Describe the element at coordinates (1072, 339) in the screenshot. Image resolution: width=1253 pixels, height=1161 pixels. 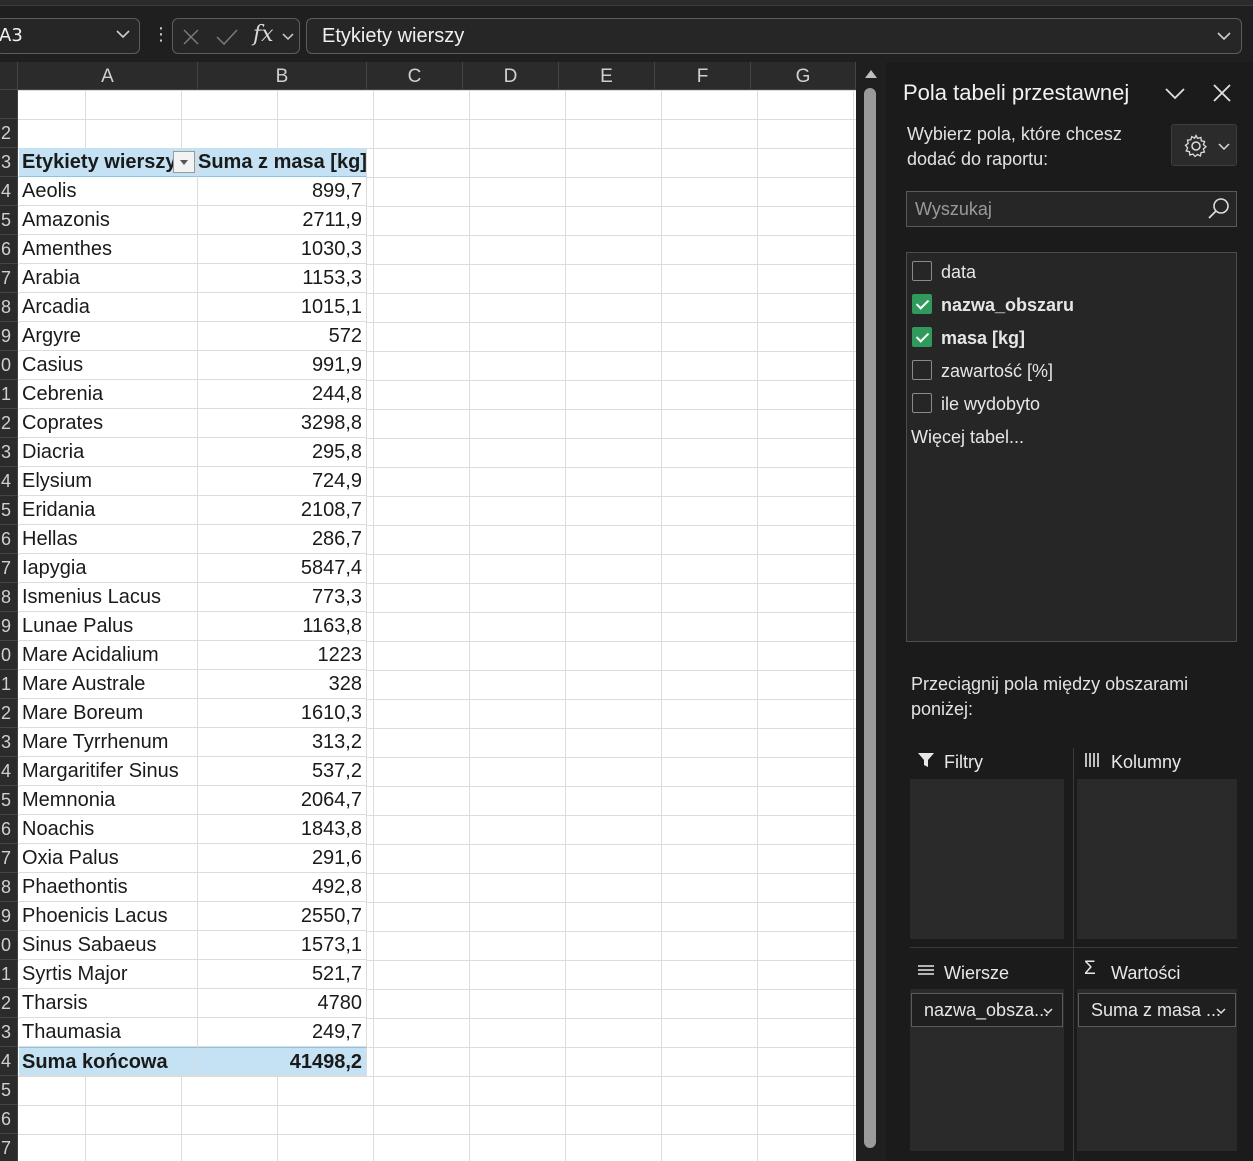
I see `field-masa: masa [kg]` at that location.